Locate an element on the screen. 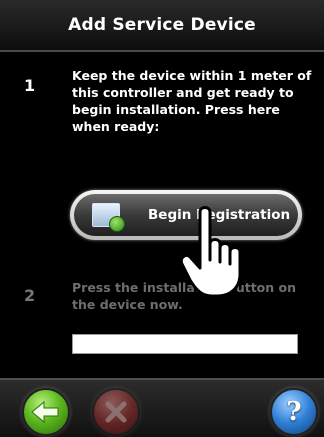 This screenshot has height=437, width=324. question-mark-icon: ? is located at coordinates (294, 412).